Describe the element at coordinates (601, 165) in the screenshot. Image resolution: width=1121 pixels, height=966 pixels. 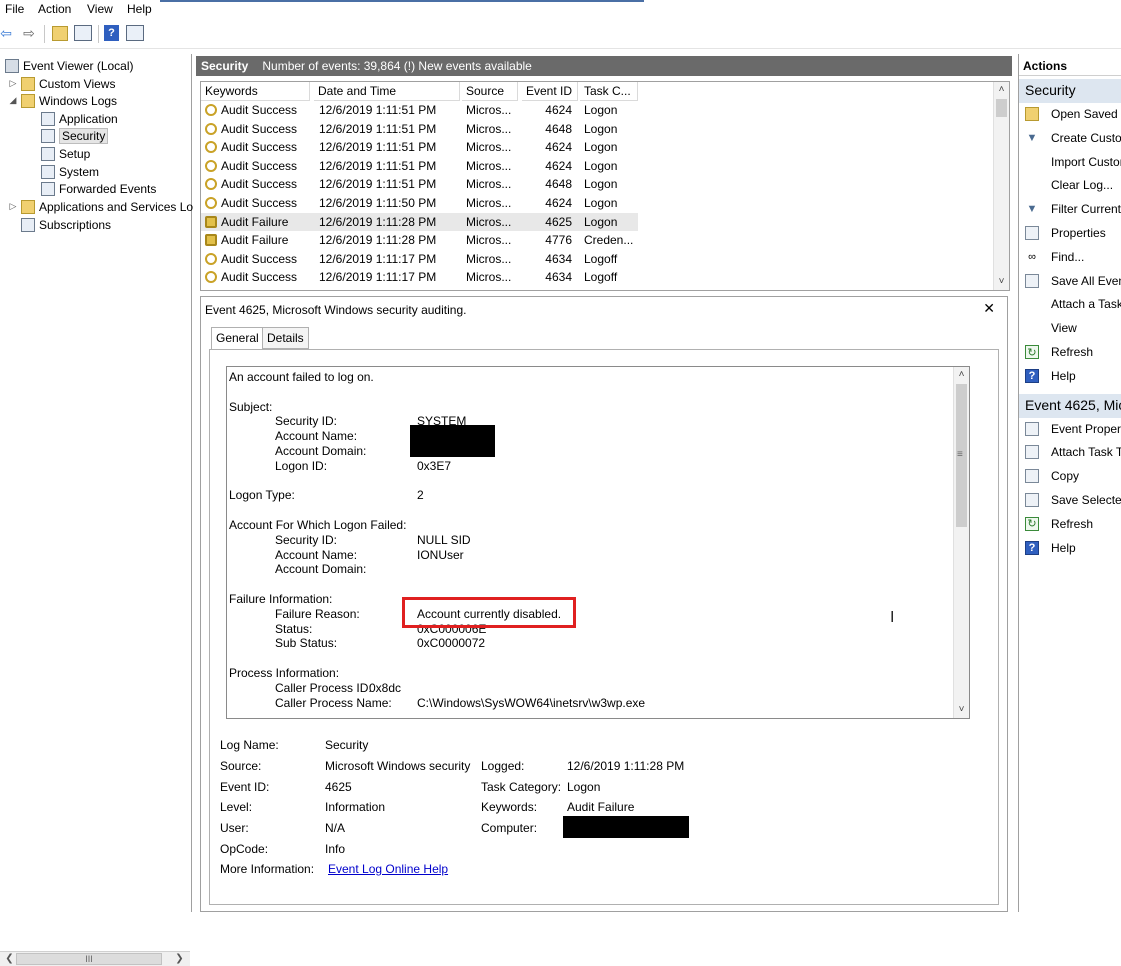
I see `cell-task: Logon` at that location.